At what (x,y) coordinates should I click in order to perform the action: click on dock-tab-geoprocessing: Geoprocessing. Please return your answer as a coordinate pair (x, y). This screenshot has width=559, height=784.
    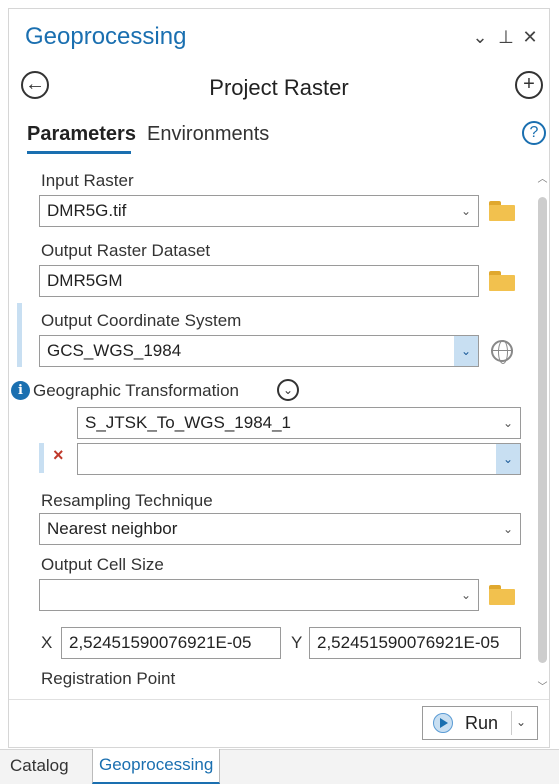
    Looking at the image, I should click on (156, 766).